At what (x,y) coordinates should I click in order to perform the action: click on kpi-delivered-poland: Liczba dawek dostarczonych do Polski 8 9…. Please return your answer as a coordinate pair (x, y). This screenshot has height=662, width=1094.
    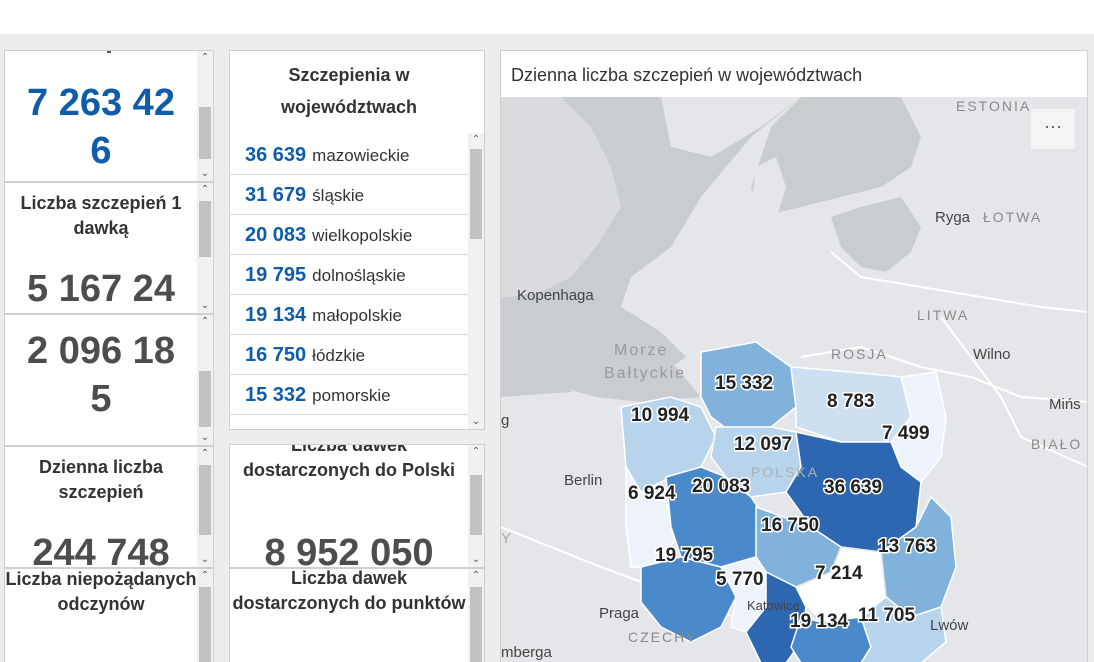
    Looking at the image, I should click on (357, 506).